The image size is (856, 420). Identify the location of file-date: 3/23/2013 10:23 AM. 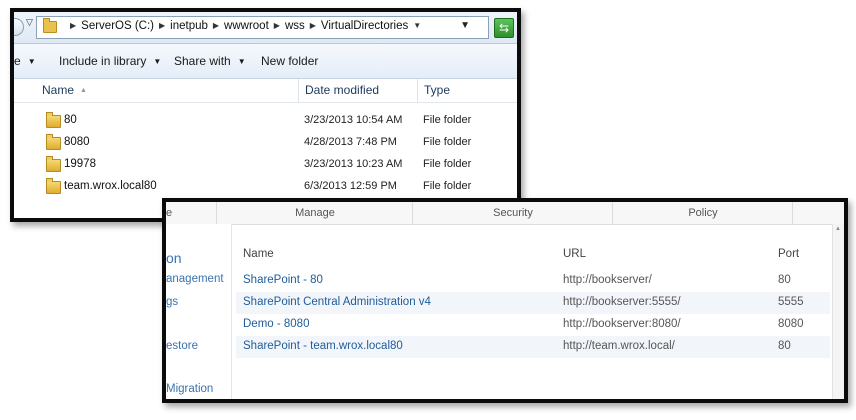
(353, 164).